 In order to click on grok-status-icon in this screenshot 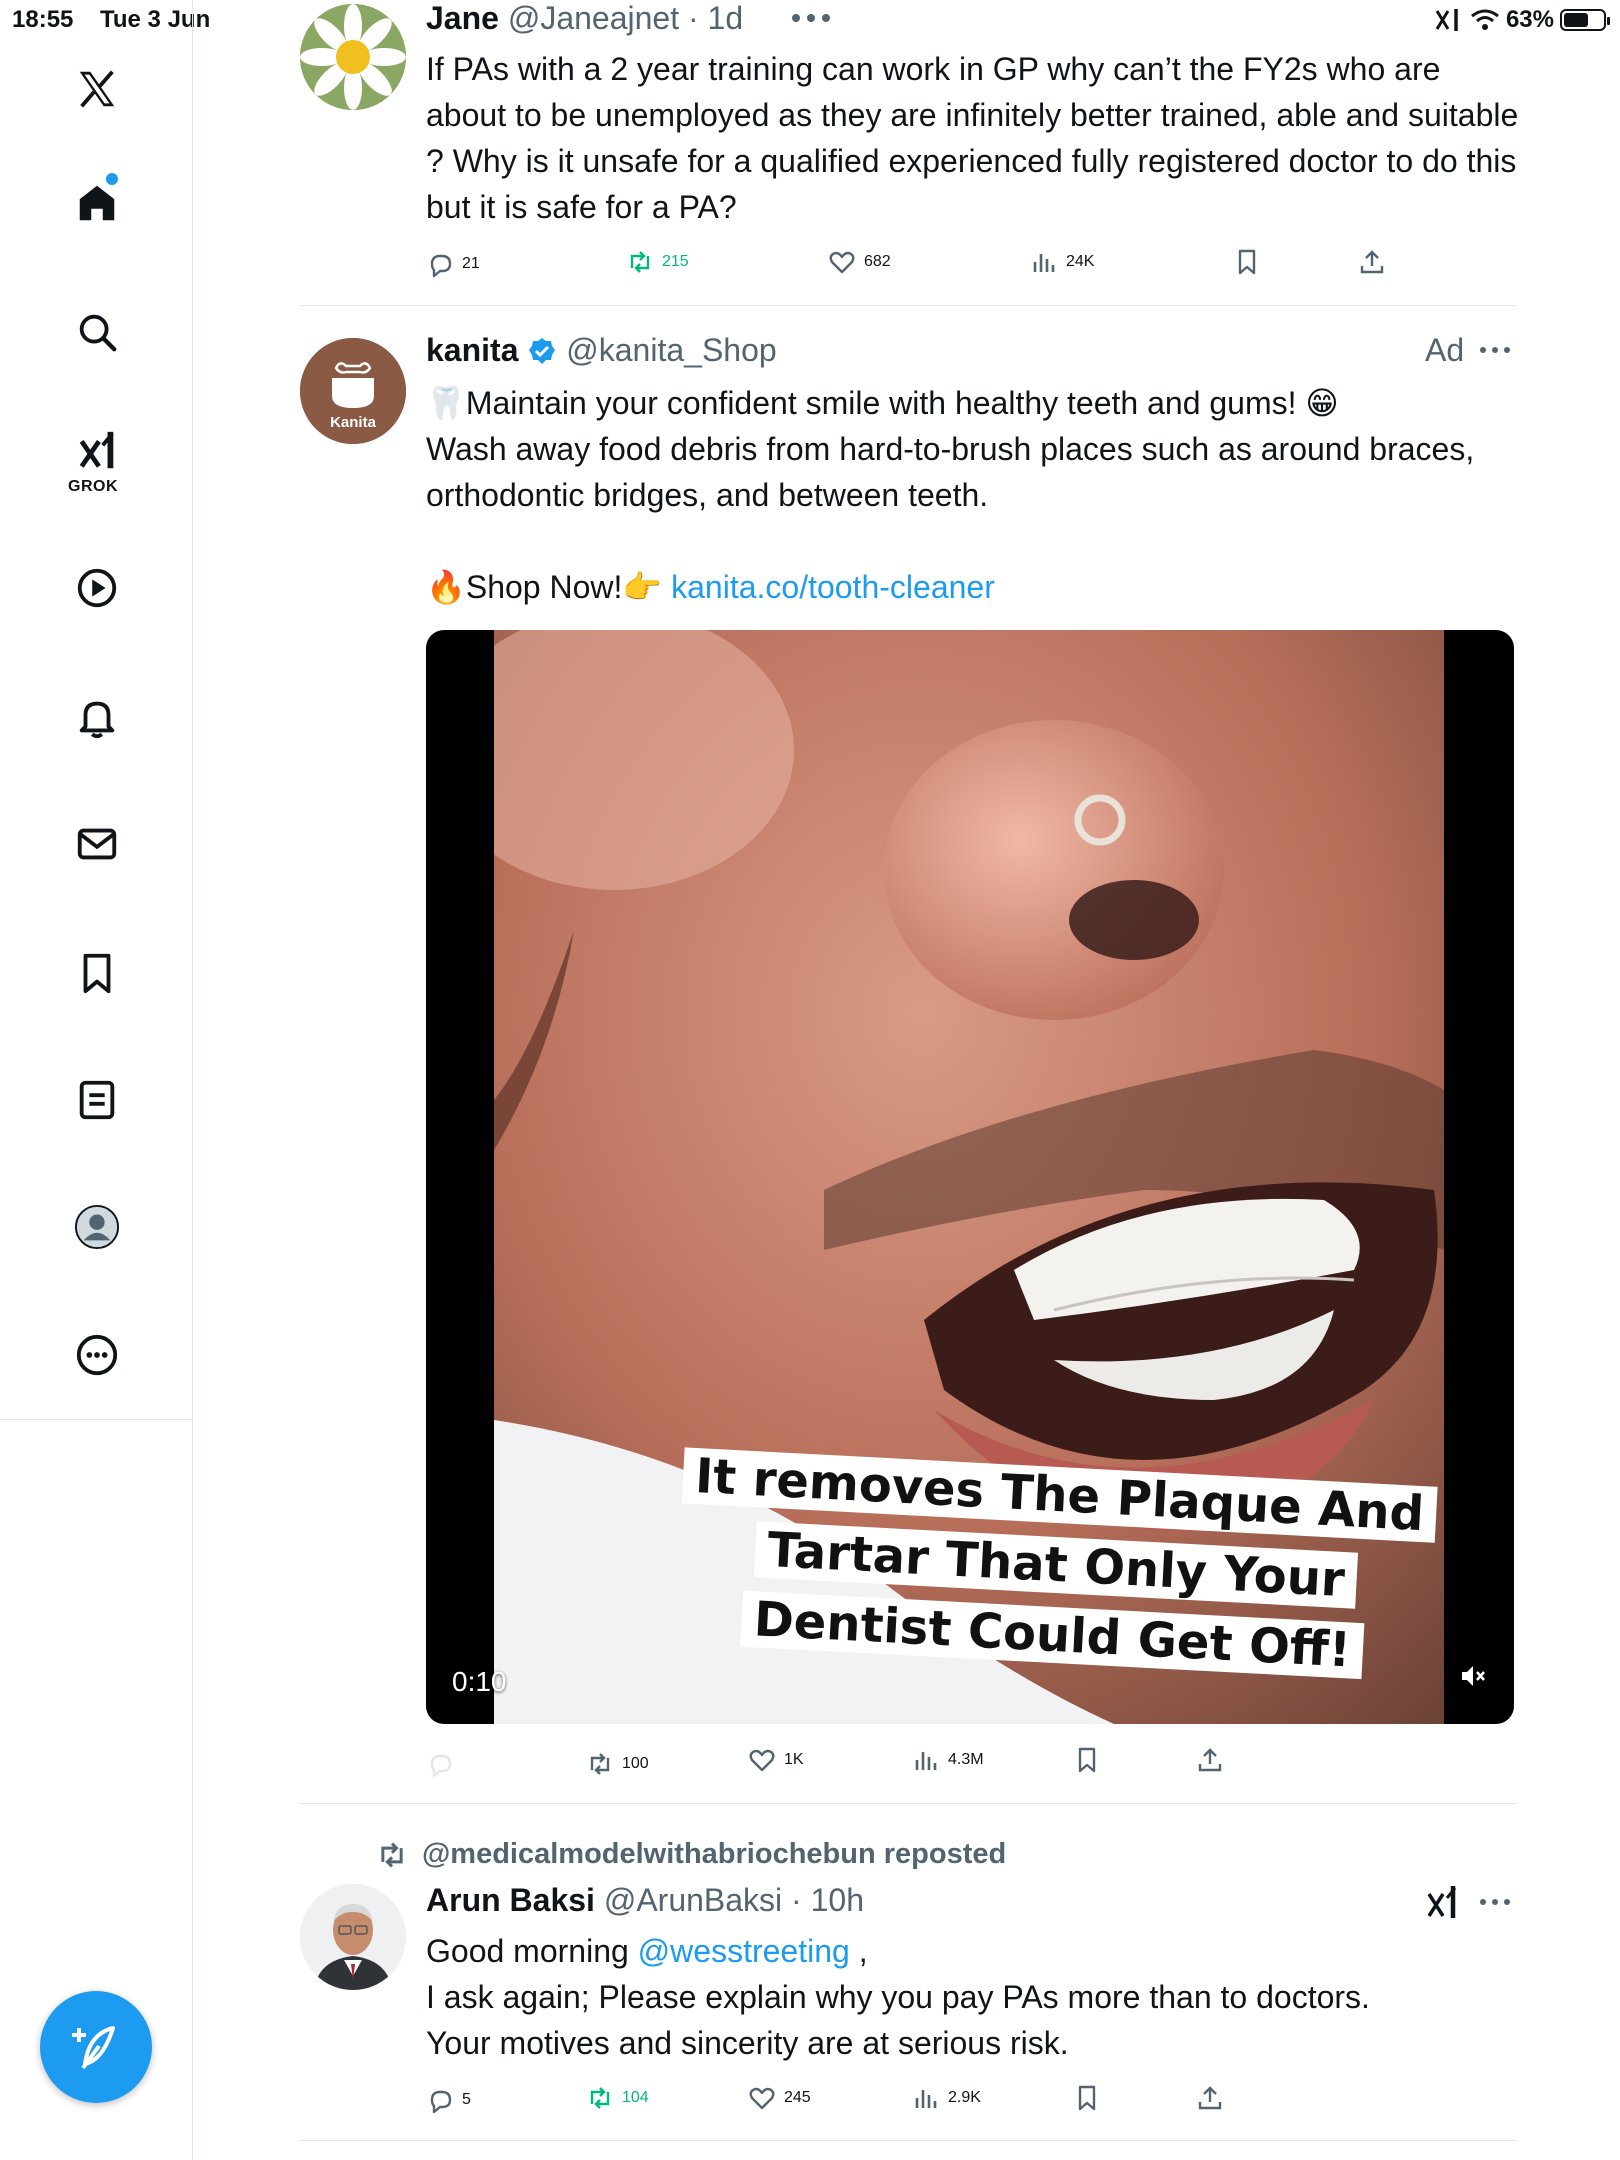, I will do `click(1446, 20)`.